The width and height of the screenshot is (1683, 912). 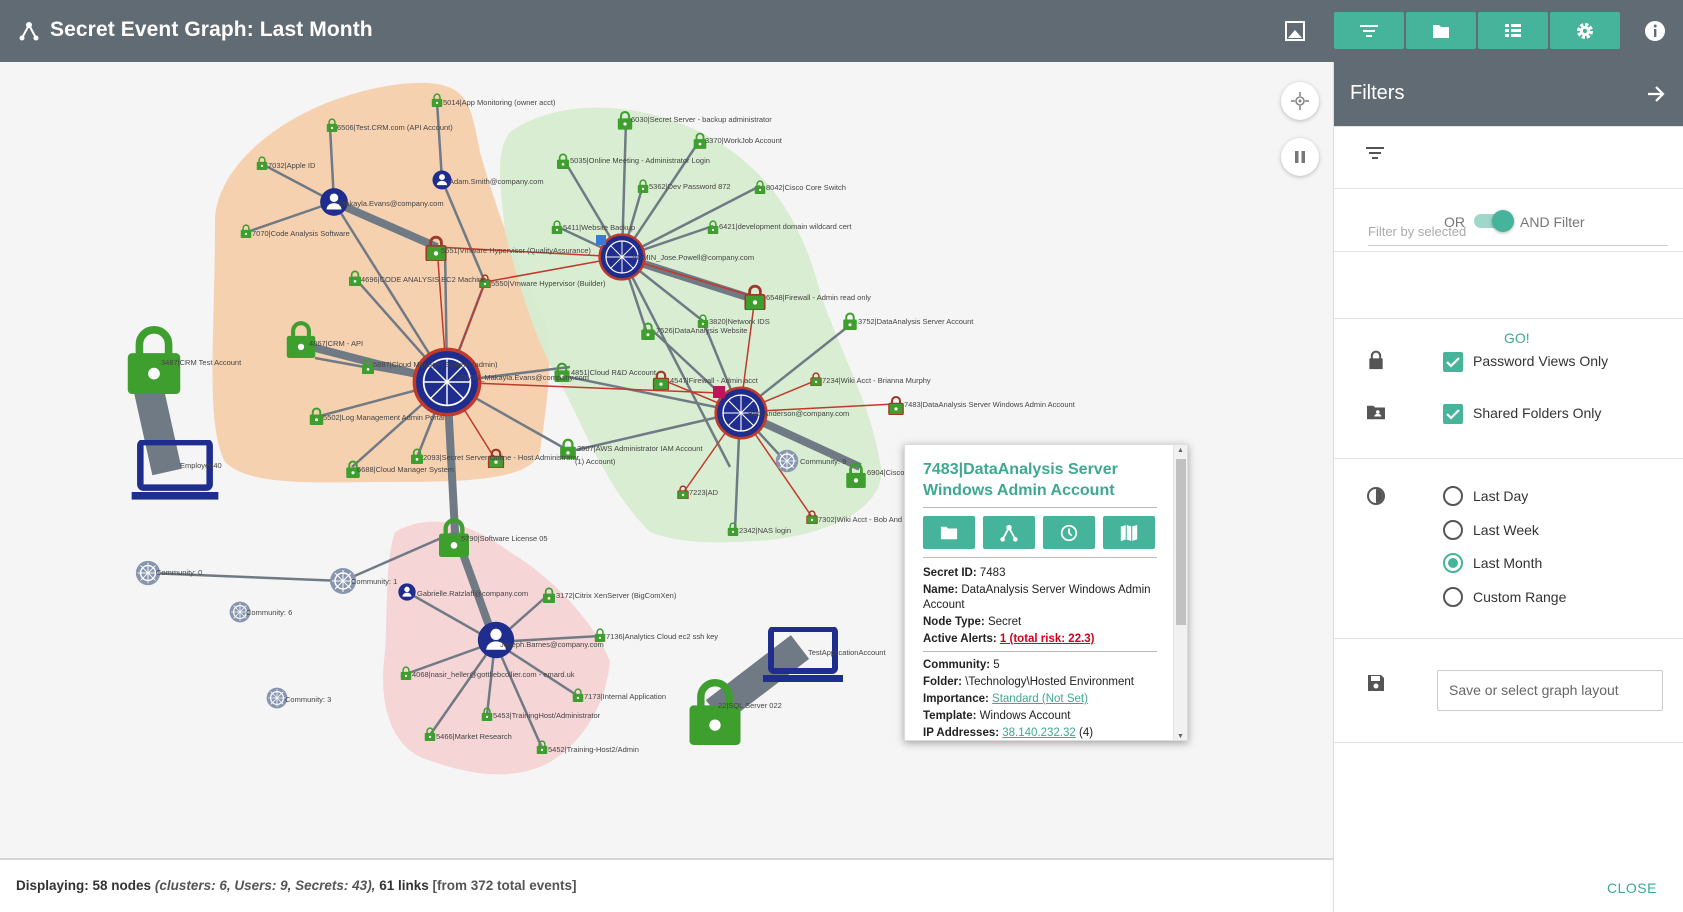 I want to click on toolbar, so click(x=1477, y=30).